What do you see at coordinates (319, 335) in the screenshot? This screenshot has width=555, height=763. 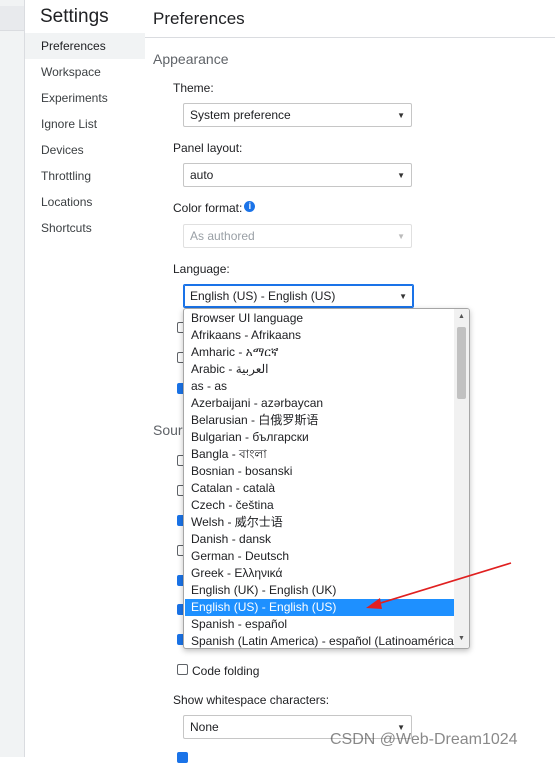 I see `language-option: Afrikaans - Afrikaans` at bounding box center [319, 335].